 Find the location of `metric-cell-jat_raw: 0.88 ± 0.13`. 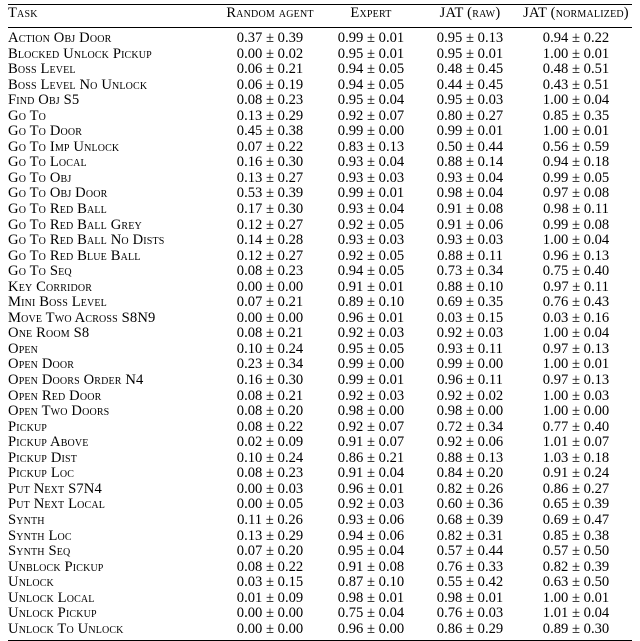

metric-cell-jat_raw: 0.88 ± 0.13 is located at coordinates (470, 459).